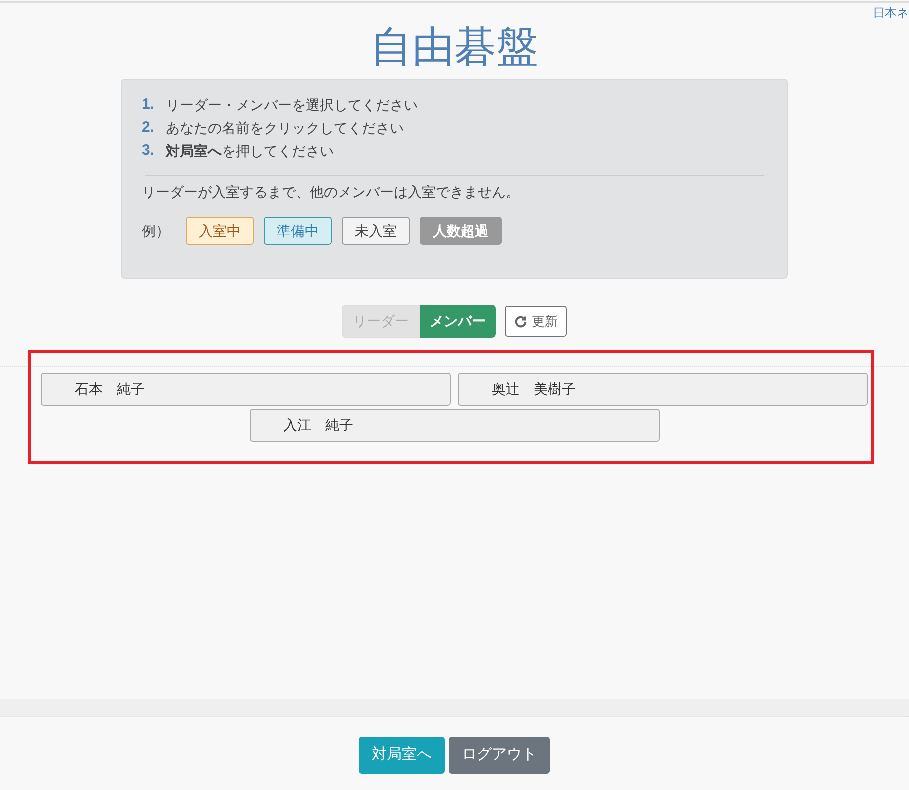  What do you see at coordinates (402, 755) in the screenshot?
I see `footer-button: 対局室へ` at bounding box center [402, 755].